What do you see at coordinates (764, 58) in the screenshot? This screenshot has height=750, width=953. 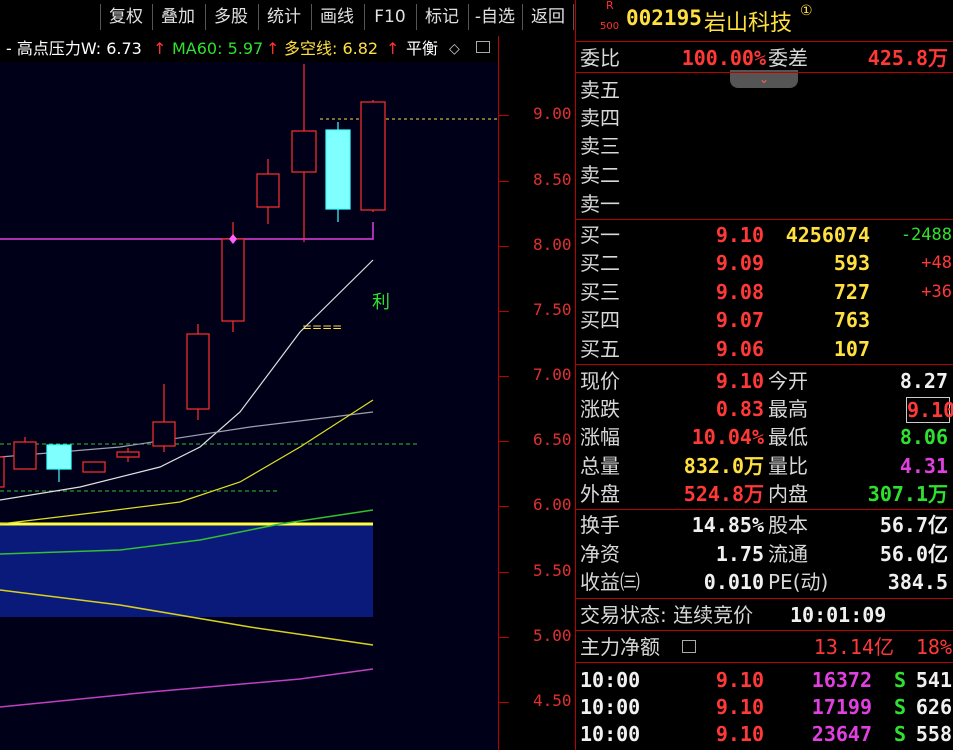 I see `weibi-row: 委比 100.00% 委差 425.8万` at bounding box center [764, 58].